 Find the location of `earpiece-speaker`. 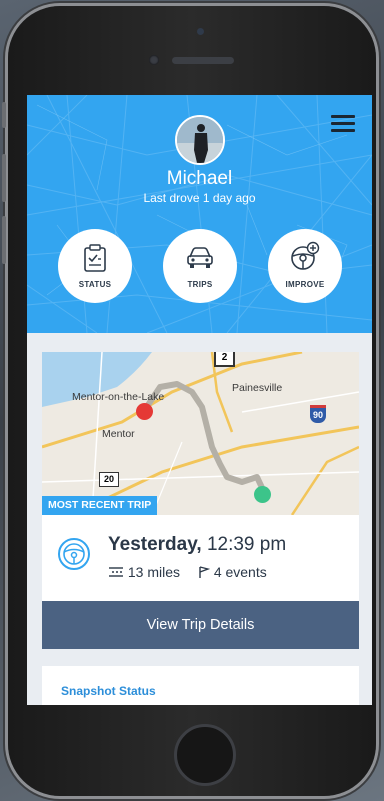

earpiece-speaker is located at coordinates (203, 60).